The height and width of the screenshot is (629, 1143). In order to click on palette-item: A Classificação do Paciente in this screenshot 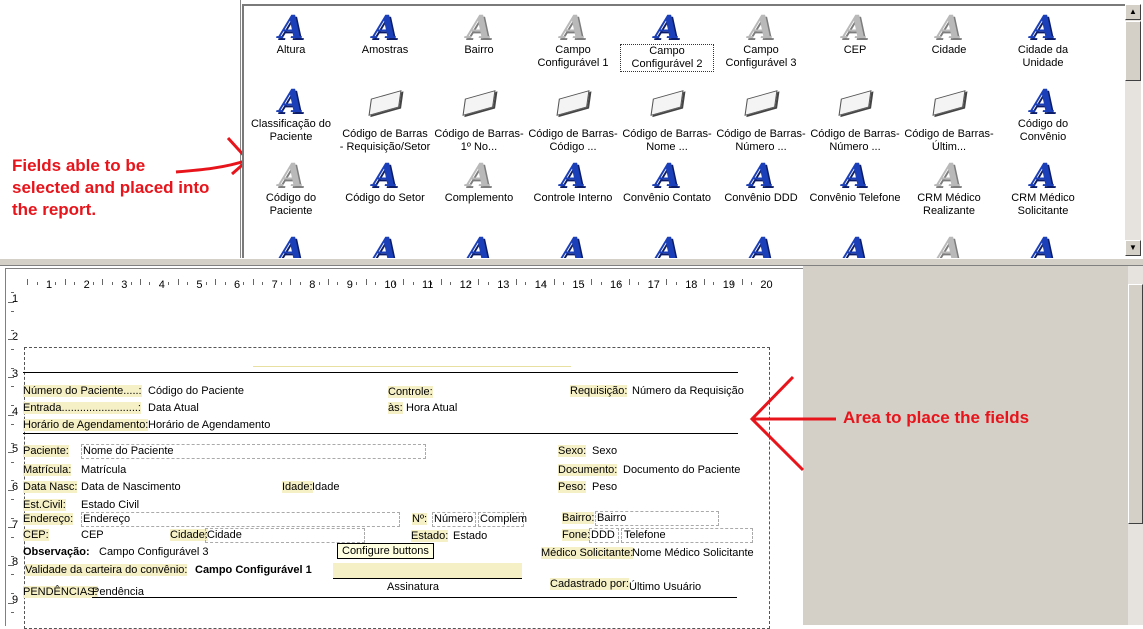, I will do `click(291, 114)`.